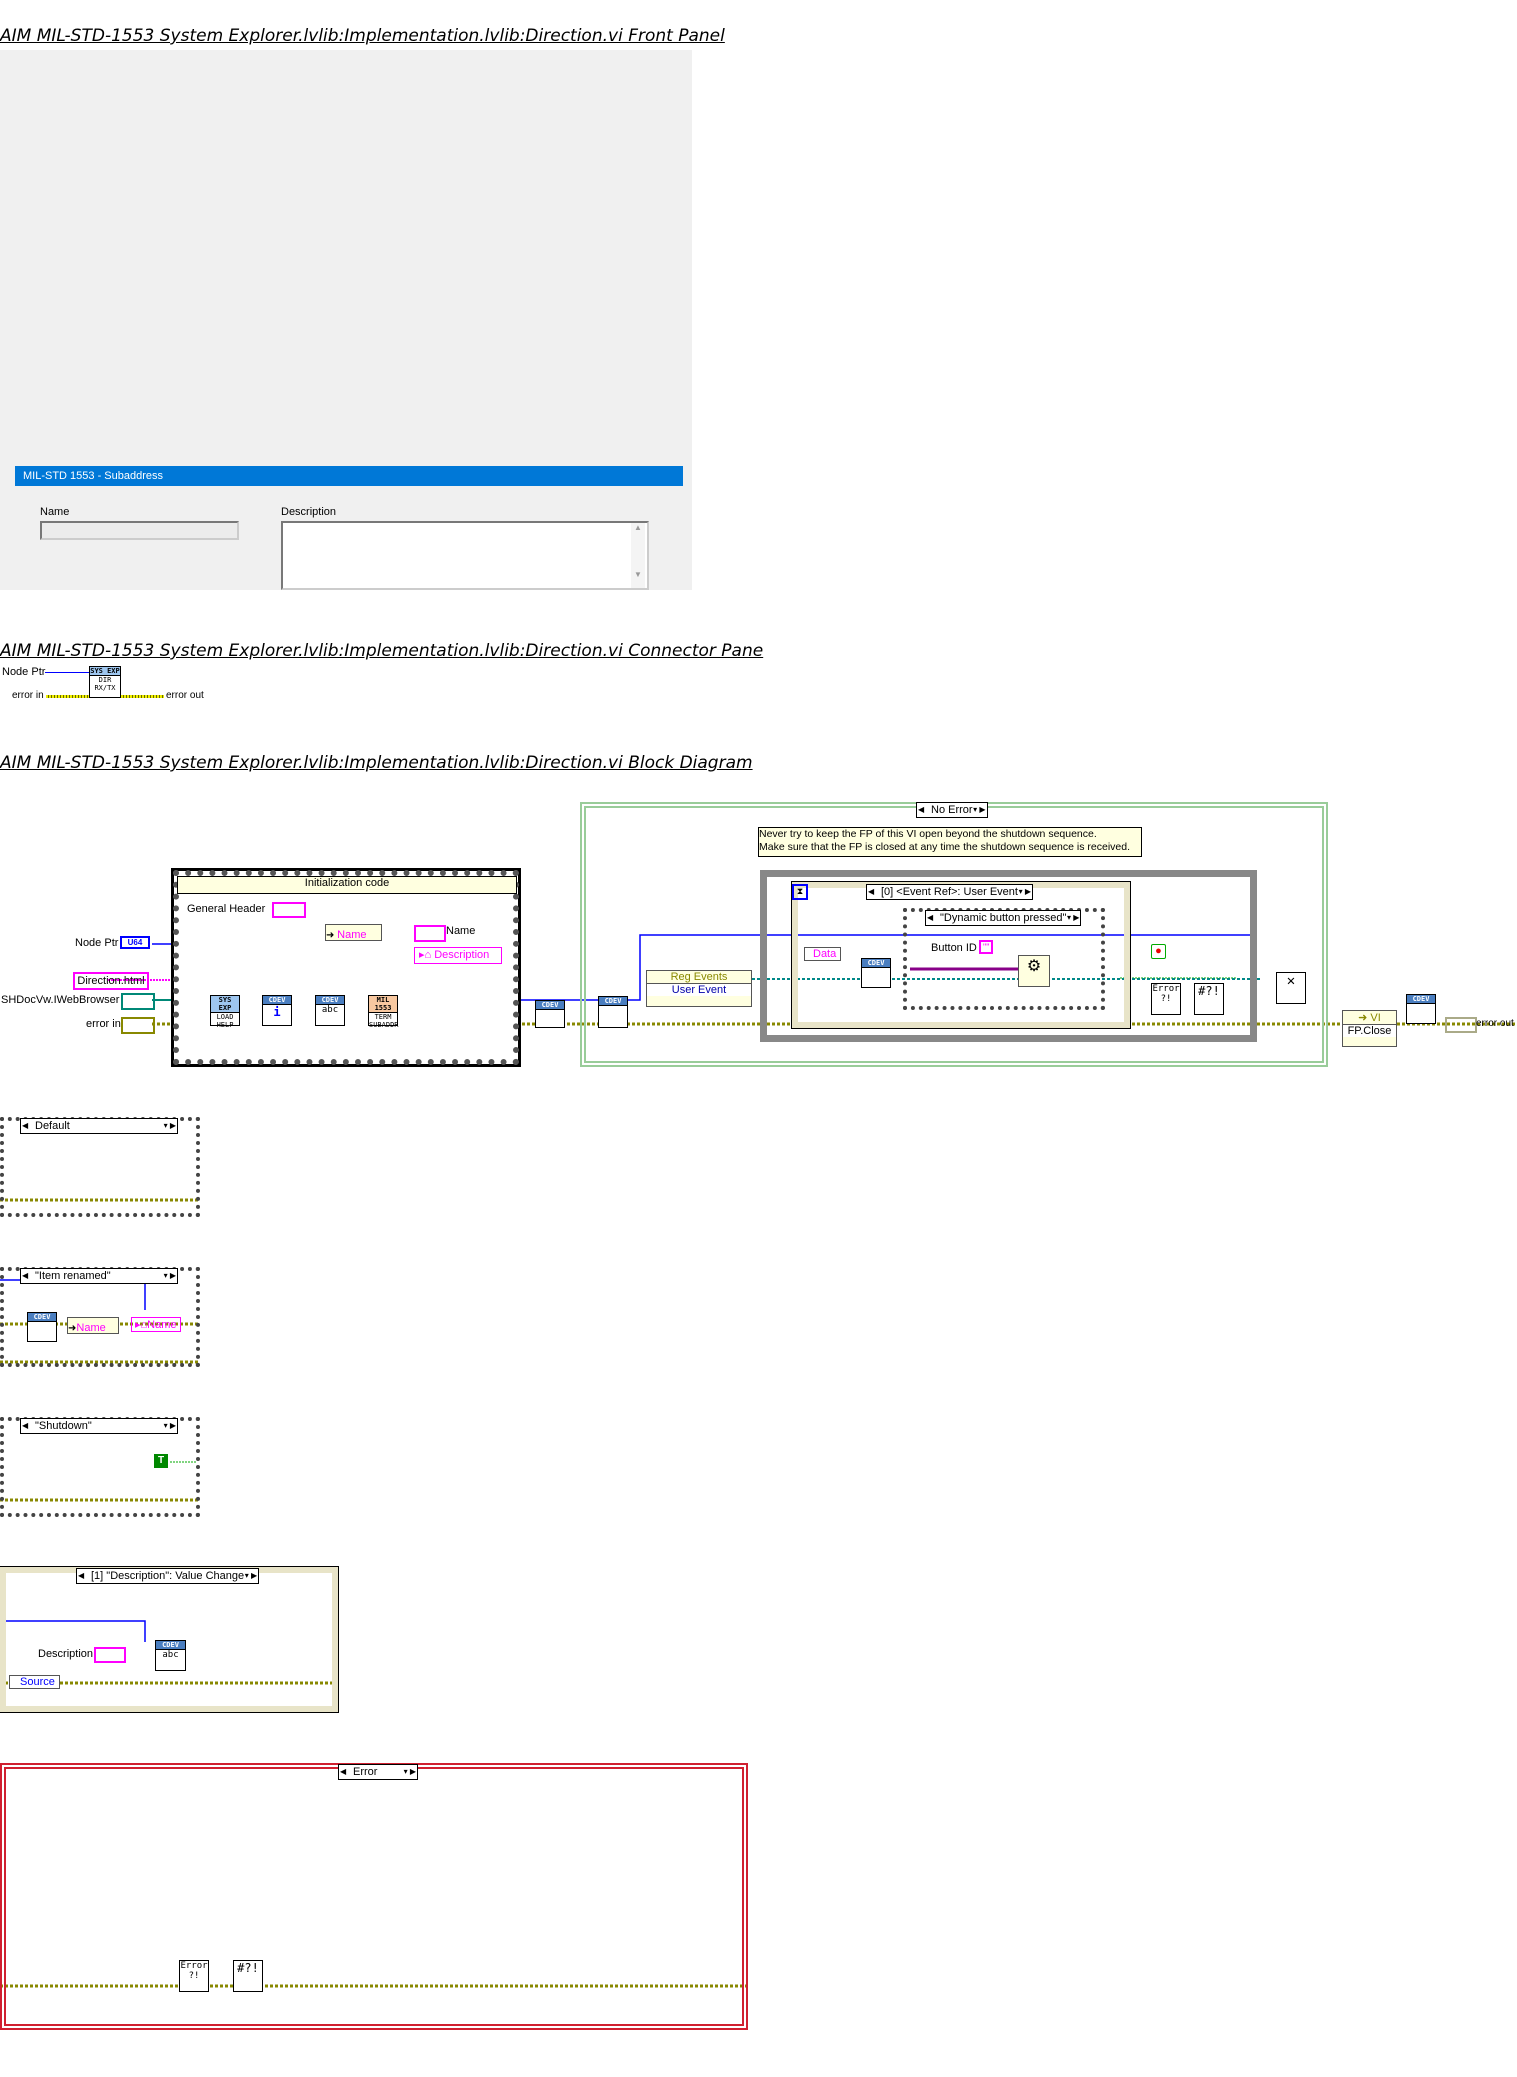 This screenshot has height=2077, width=1517. What do you see at coordinates (103, 1024) in the screenshot?
I see `error-in-label: error in` at bounding box center [103, 1024].